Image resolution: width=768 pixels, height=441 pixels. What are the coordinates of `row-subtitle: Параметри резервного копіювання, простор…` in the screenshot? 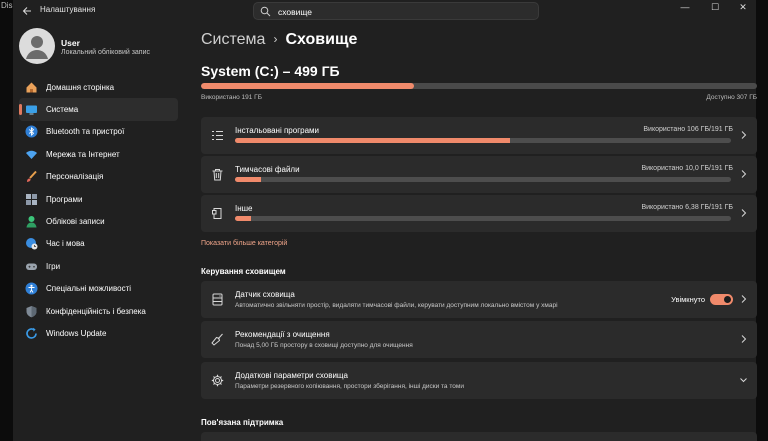 It's located at (349, 386).